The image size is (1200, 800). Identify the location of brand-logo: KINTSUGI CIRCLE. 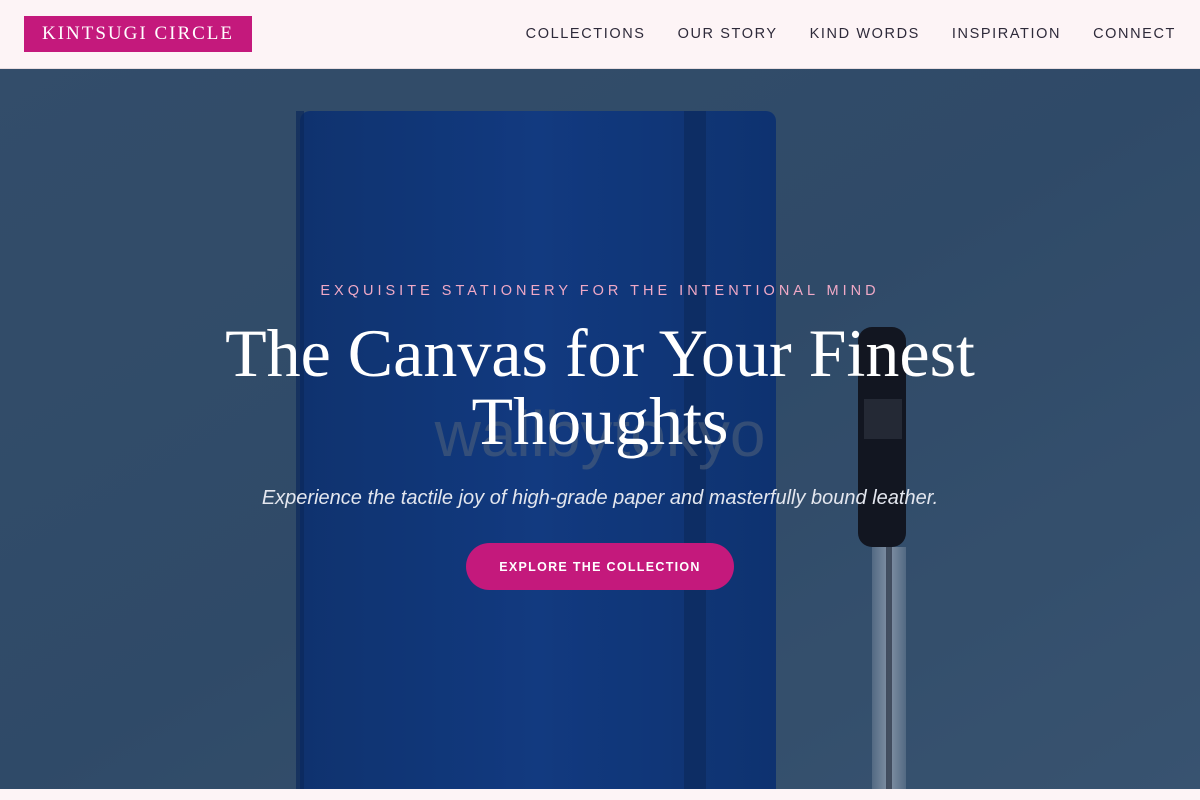
(138, 34).